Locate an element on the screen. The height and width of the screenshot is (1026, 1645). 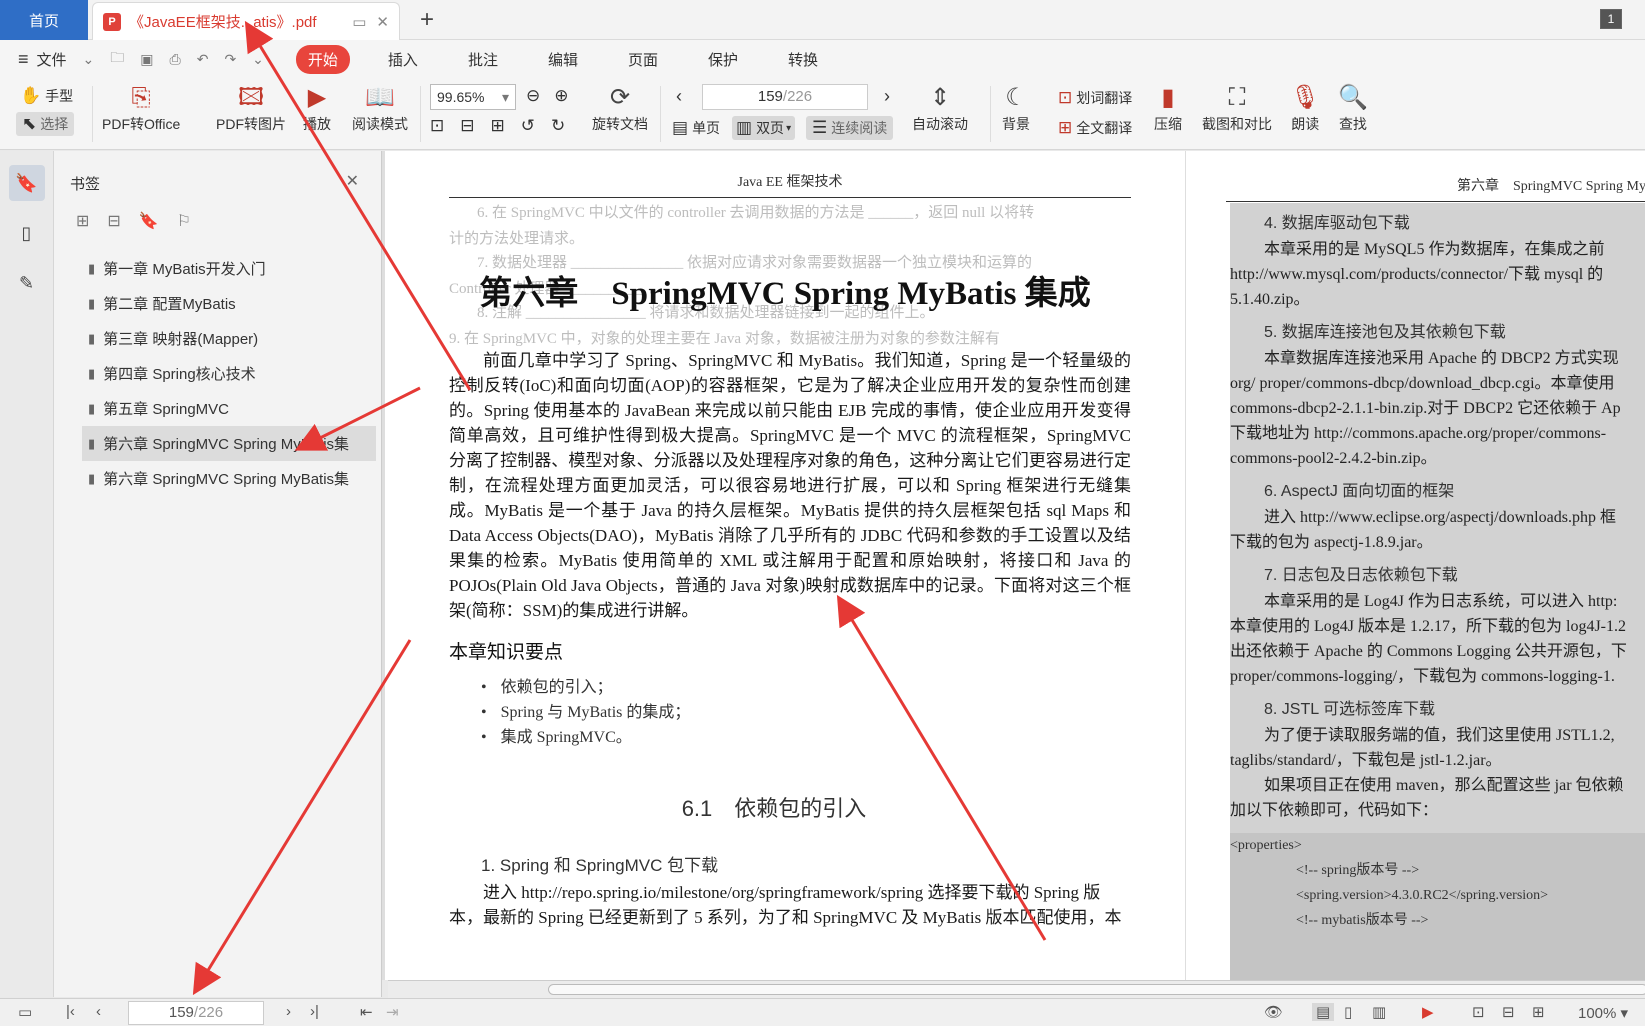
rotate-document-button: ⟳ 旋转文档 is located at coordinates (620, 108).